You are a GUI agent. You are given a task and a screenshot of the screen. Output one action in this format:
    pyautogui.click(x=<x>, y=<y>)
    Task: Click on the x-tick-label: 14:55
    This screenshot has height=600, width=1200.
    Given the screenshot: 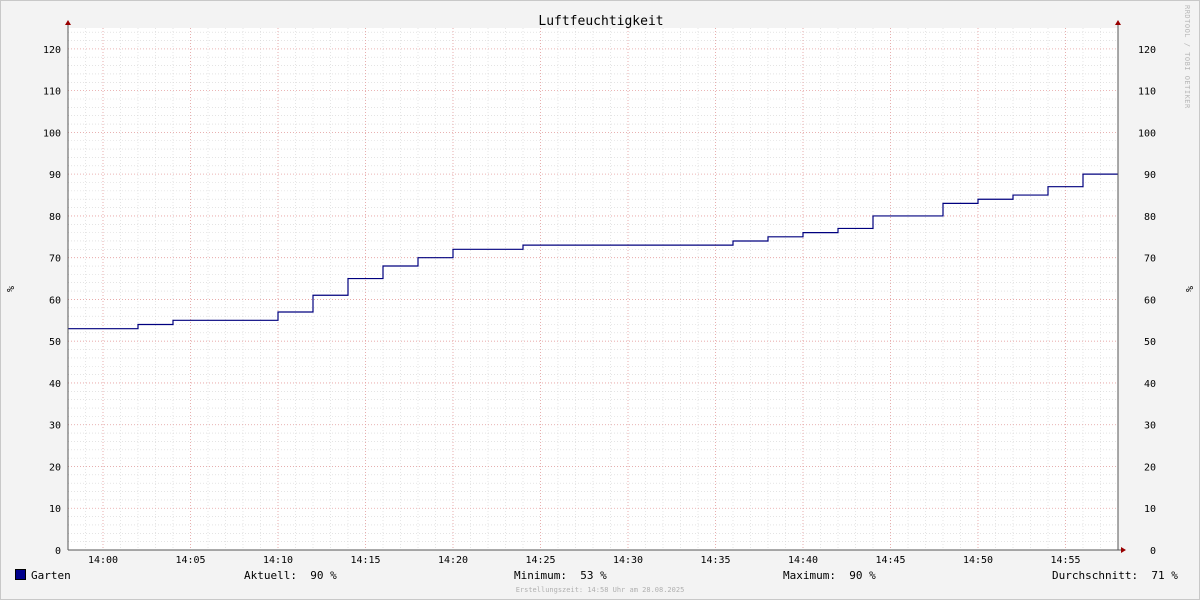 What is the action you would take?
    pyautogui.click(x=1065, y=560)
    